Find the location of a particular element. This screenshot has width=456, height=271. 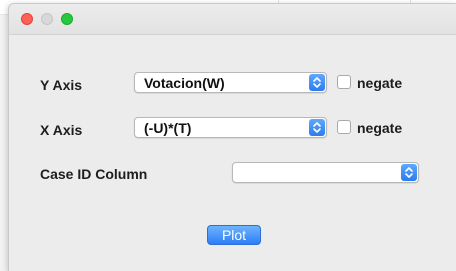

x-axis-negate-label: negate is located at coordinates (380, 128).